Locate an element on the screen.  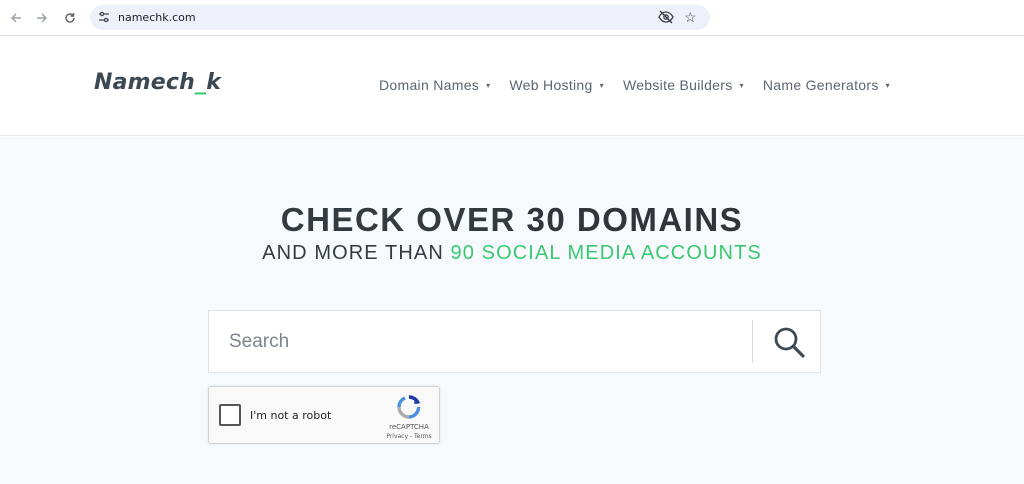
forward-button is located at coordinates (42, 18).